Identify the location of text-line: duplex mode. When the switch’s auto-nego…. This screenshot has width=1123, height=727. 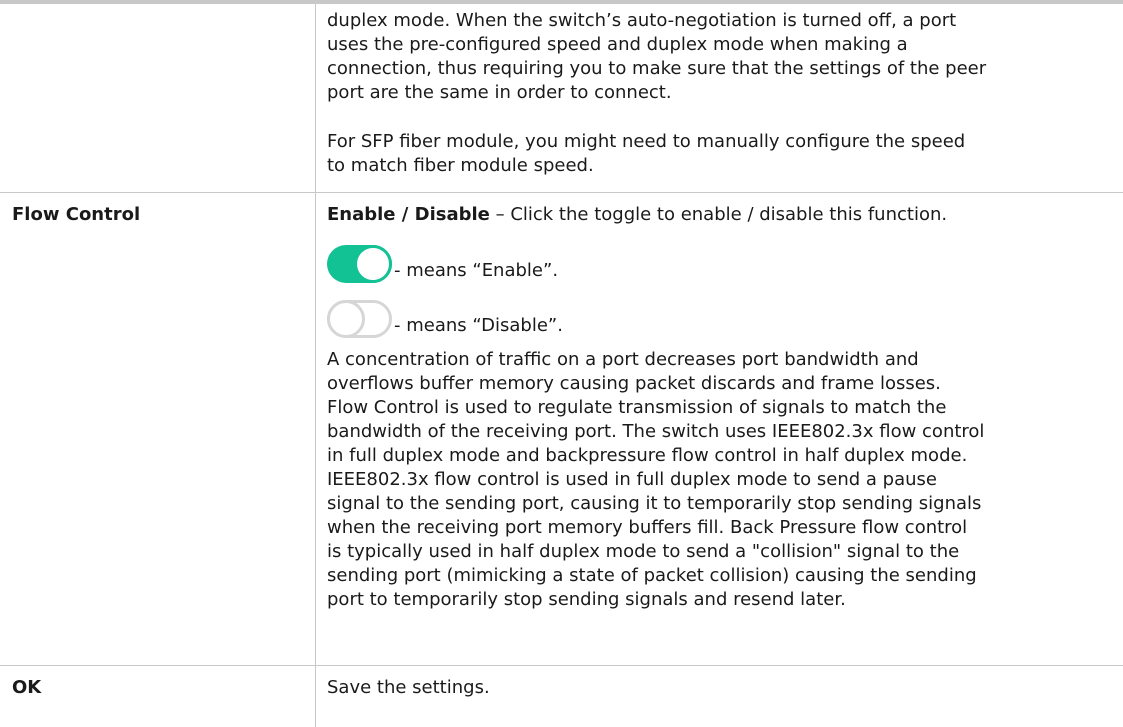
(642, 20).